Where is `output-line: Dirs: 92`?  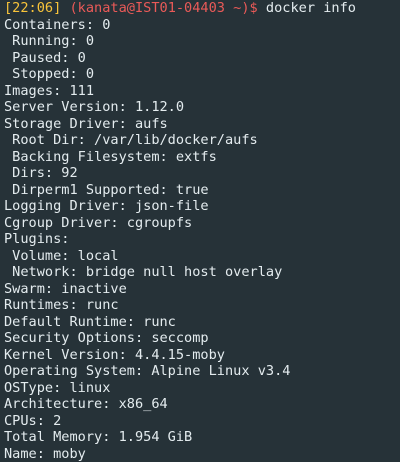
output-line: Dirs: 92 is located at coordinates (41, 173).